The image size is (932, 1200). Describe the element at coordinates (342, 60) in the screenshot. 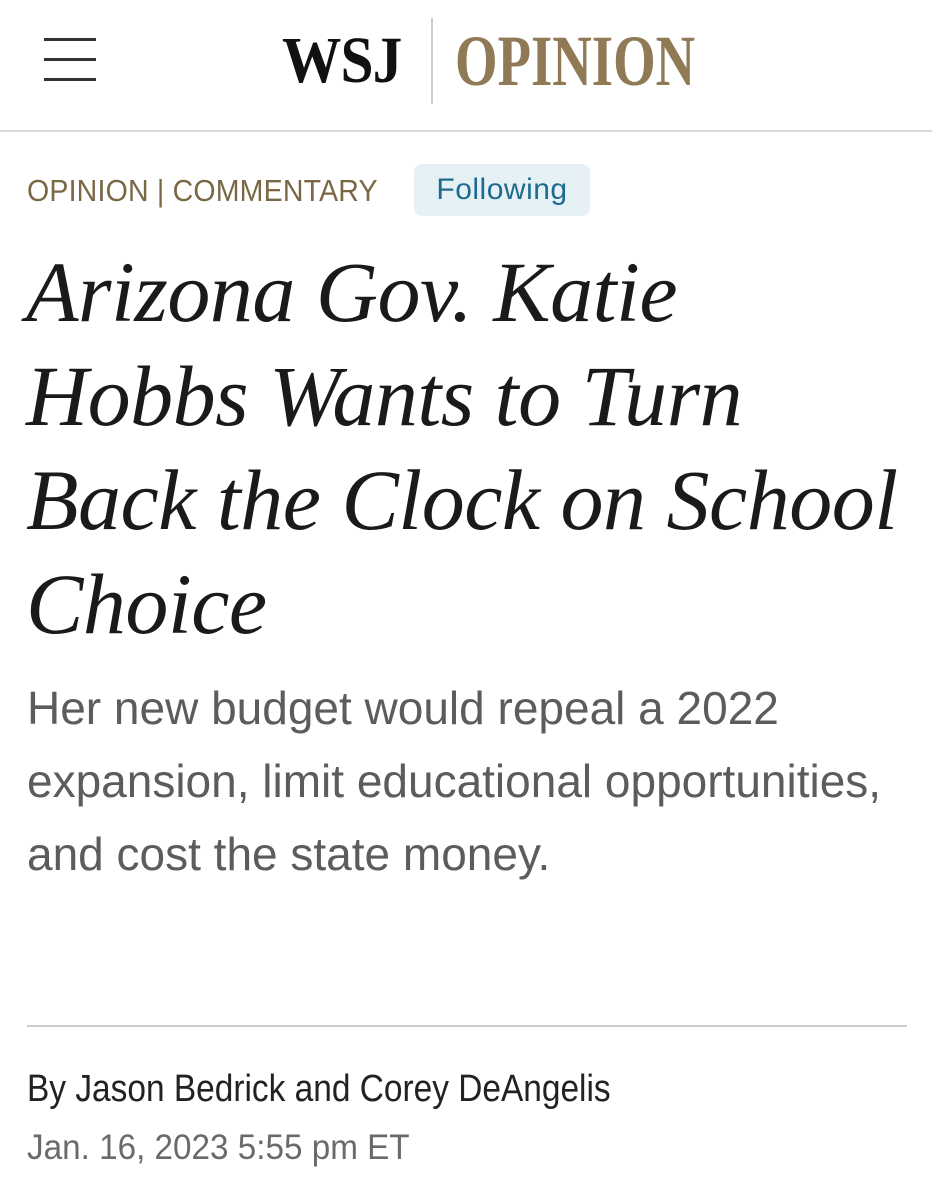

I see `logo-wsj: WSJ` at that location.